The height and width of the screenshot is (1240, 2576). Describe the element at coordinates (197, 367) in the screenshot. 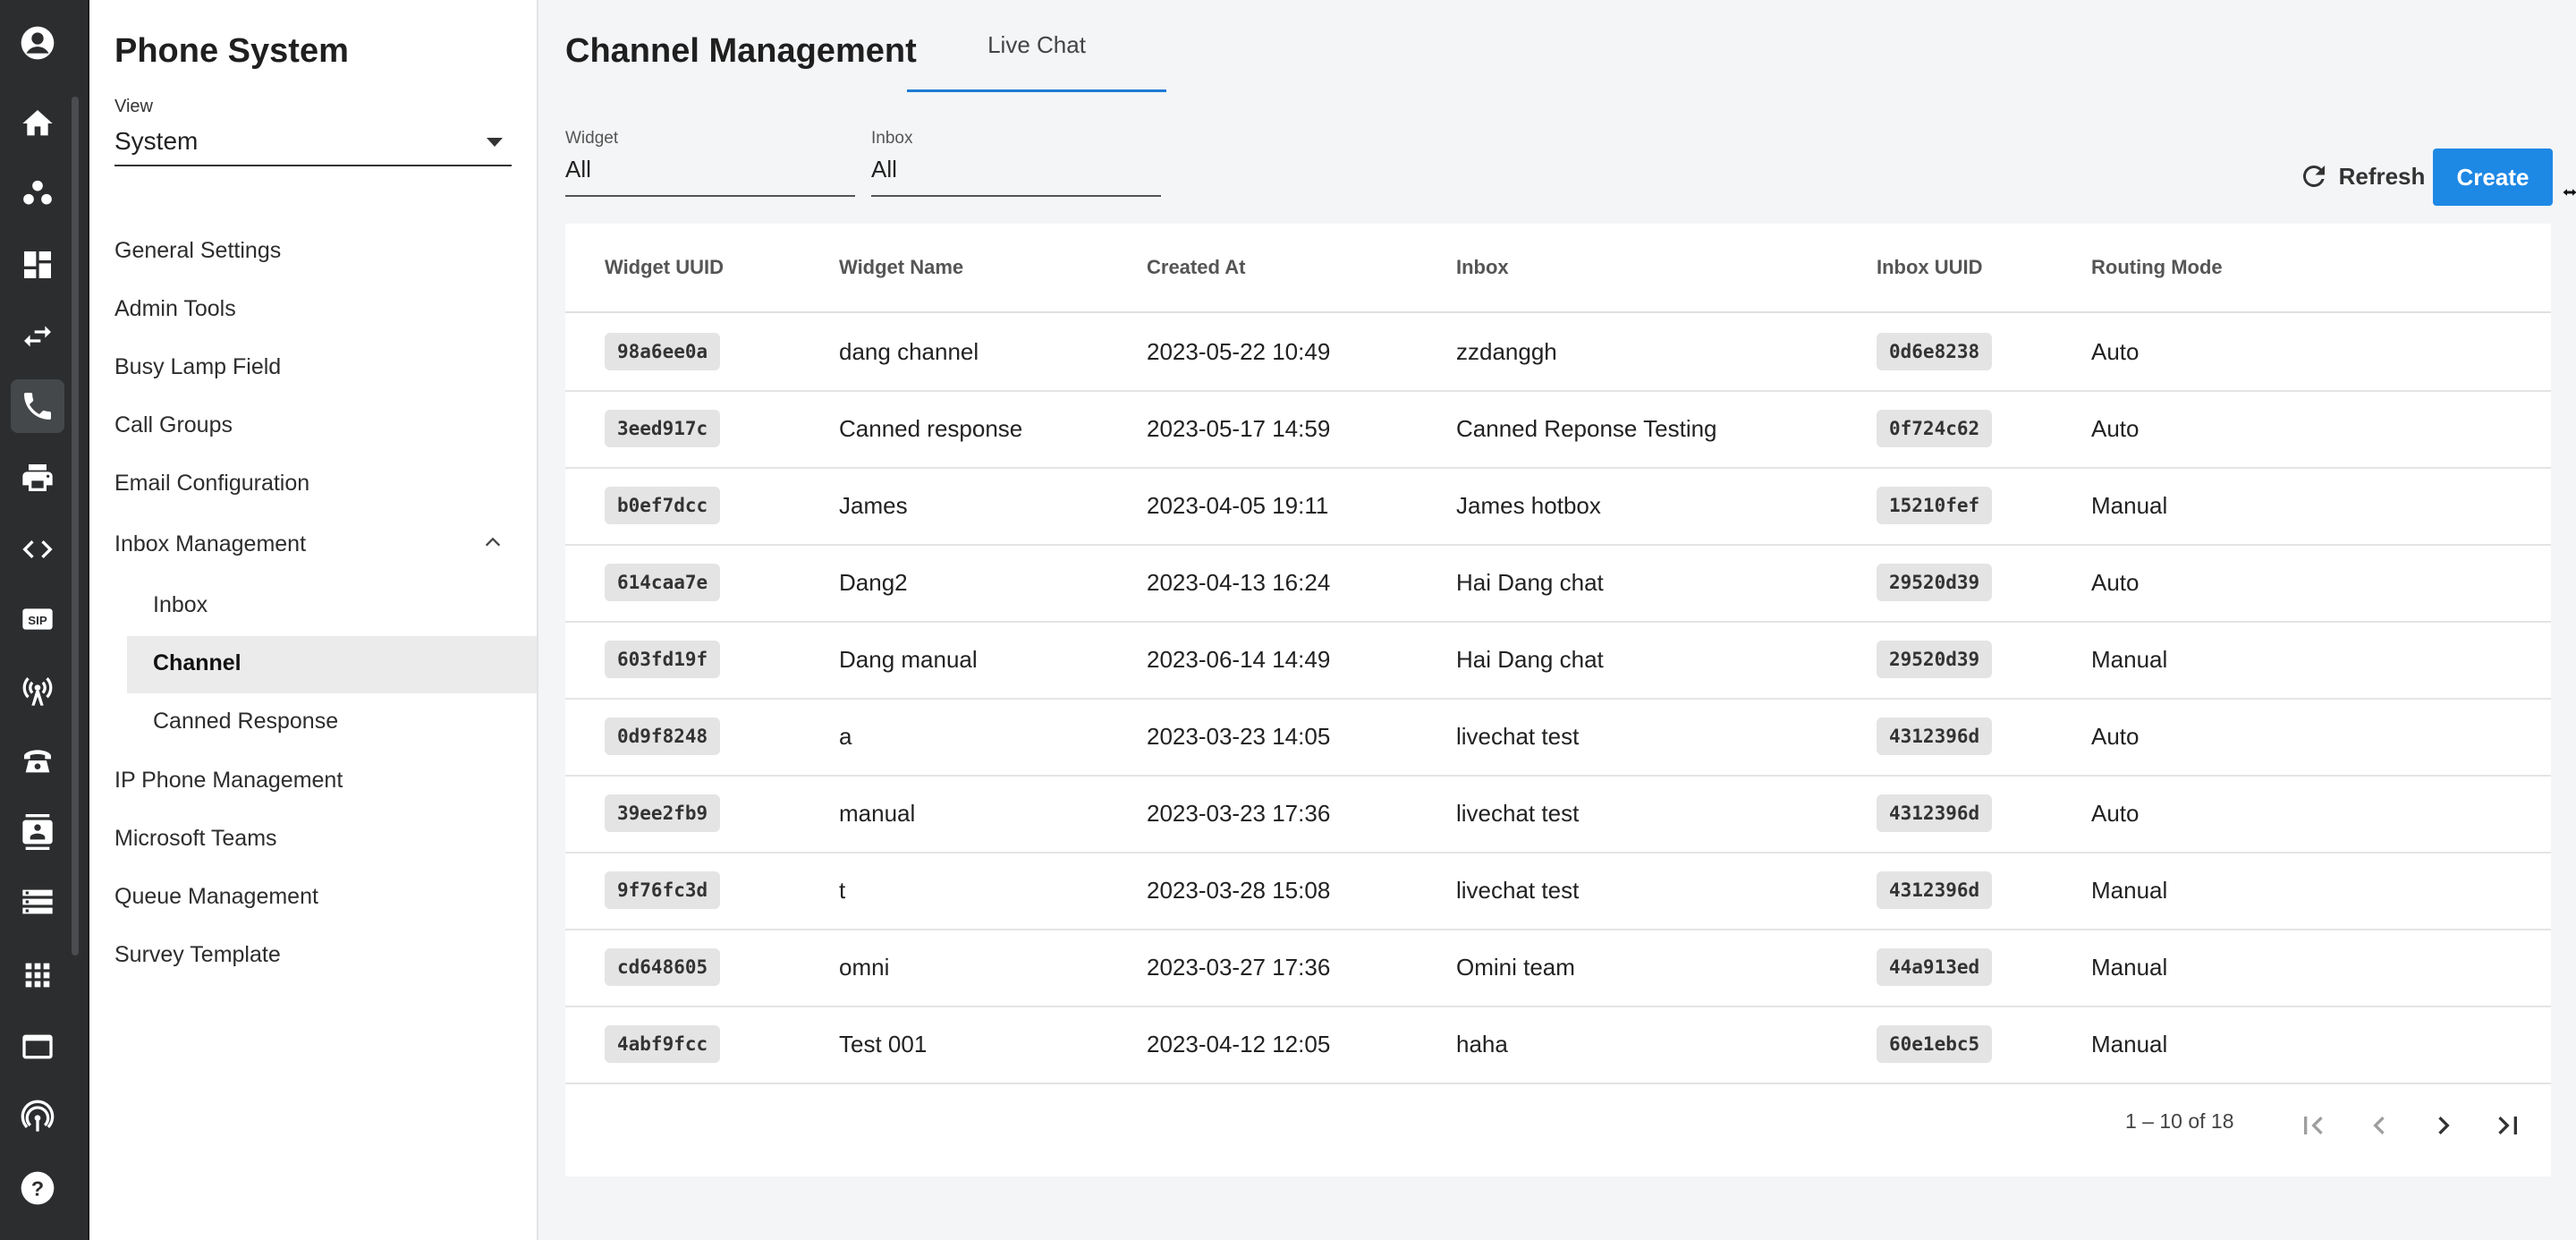

I see `nav-item-busy-lamp-field: Busy Lamp Field` at that location.